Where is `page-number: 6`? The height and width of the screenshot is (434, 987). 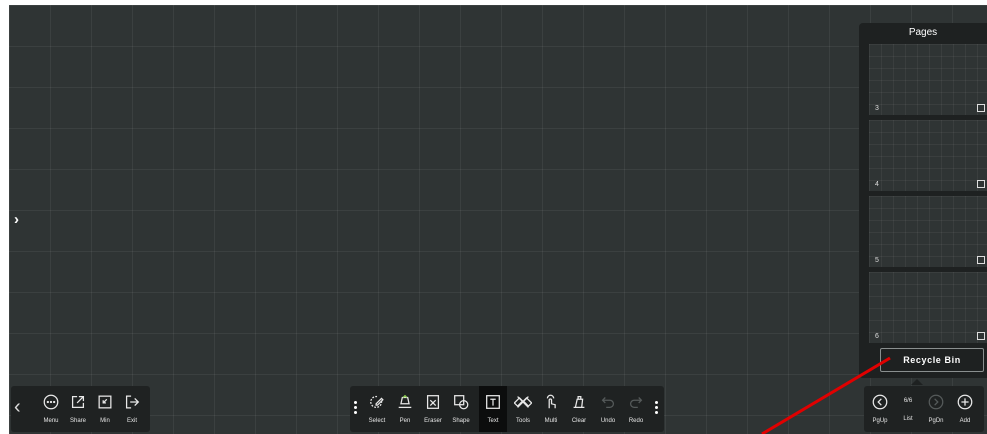
page-number: 6 is located at coordinates (877, 336).